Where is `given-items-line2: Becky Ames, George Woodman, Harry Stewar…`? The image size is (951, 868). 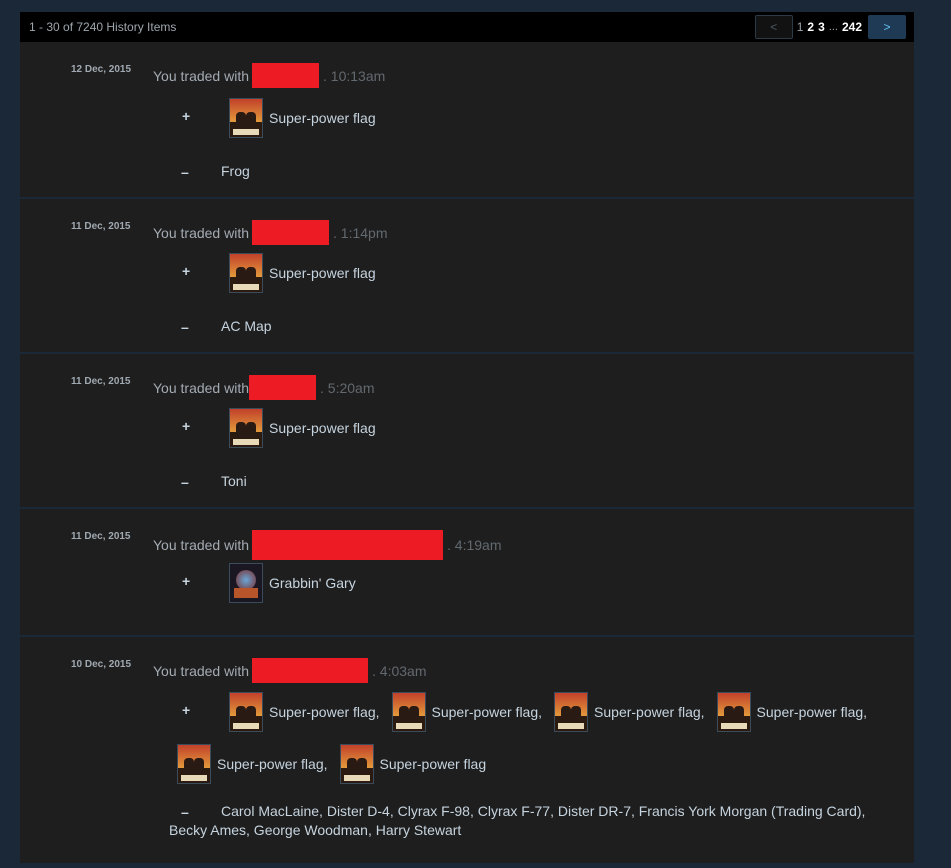 given-items-line2: Becky Ames, George Woodman, Harry Stewar… is located at coordinates (315, 830).